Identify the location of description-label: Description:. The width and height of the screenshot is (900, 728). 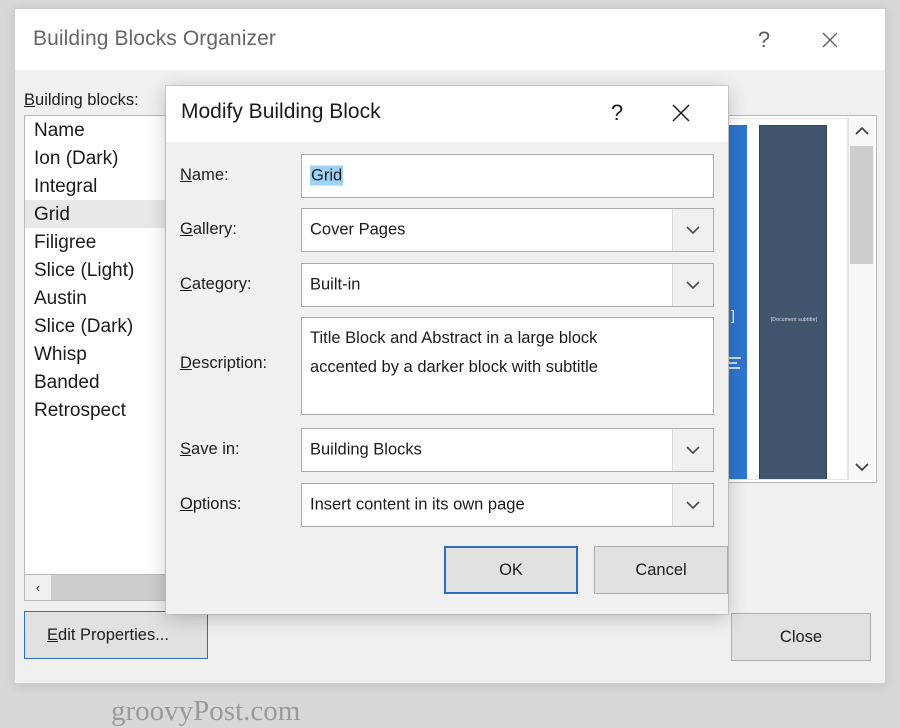
(224, 363).